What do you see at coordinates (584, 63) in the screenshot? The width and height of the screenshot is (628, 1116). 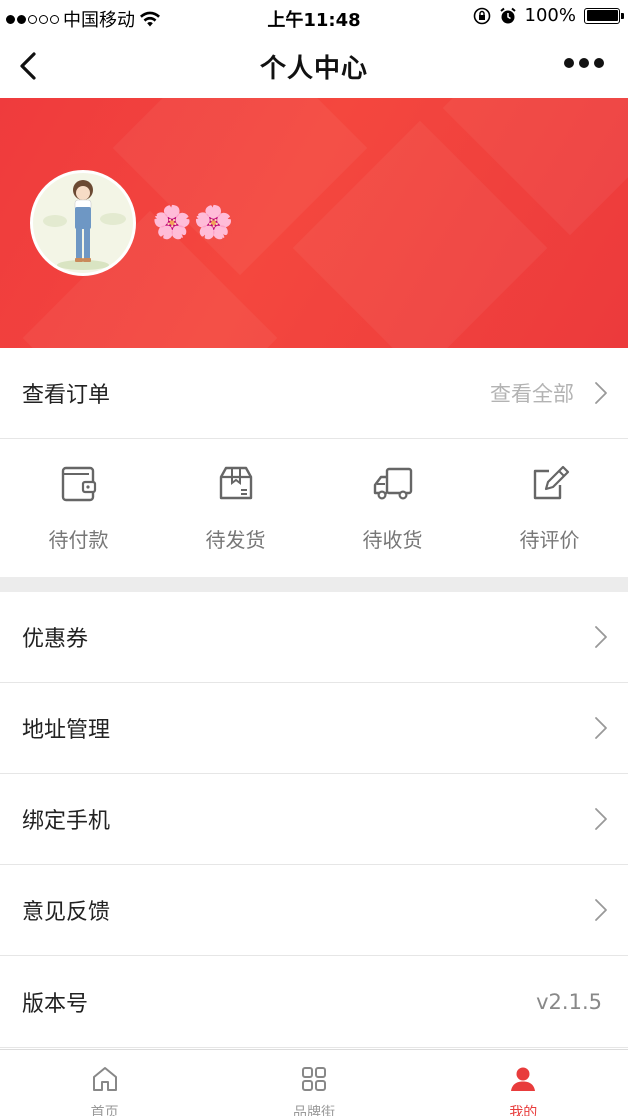 I see `more-dots-icon` at bounding box center [584, 63].